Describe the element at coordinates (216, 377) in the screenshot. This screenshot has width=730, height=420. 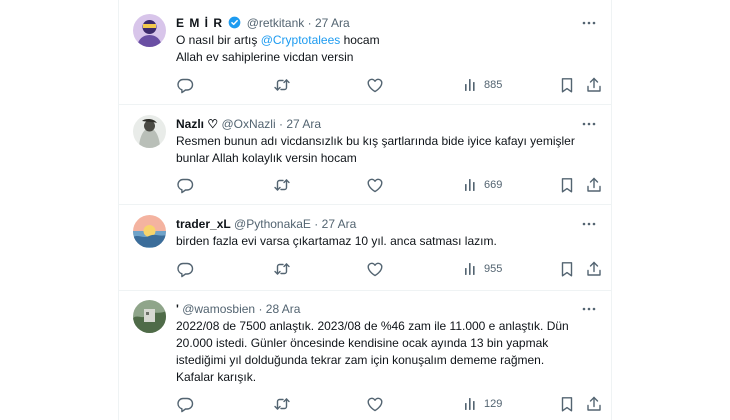
I see `text-line: Kafalar karışık.` at that location.